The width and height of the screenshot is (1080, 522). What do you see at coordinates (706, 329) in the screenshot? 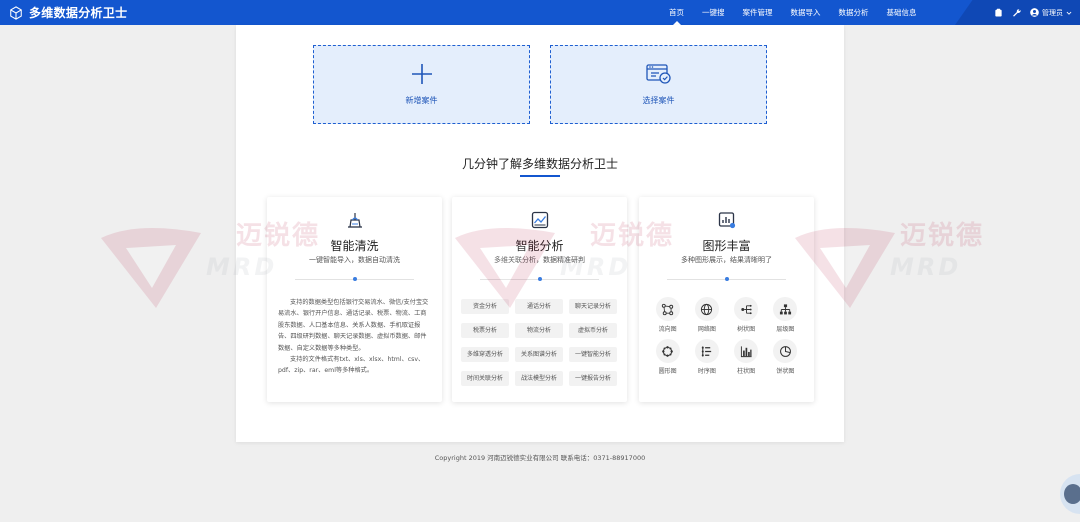
I see `chart-label: 网络图` at bounding box center [706, 329].